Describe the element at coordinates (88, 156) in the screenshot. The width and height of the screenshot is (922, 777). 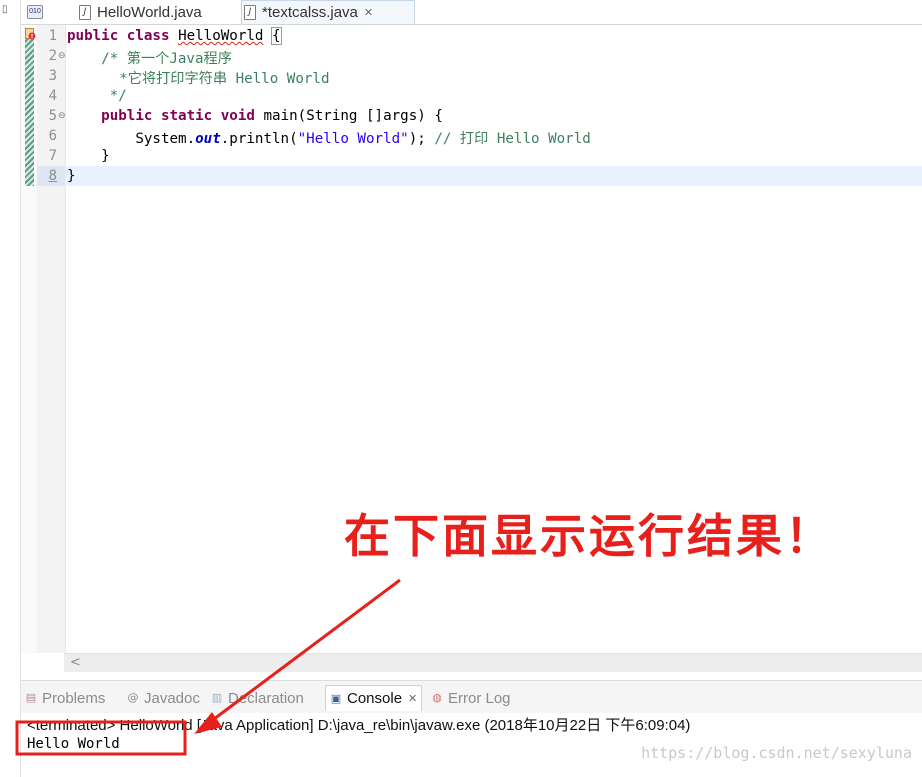
I see `code-line-7: }` at that location.